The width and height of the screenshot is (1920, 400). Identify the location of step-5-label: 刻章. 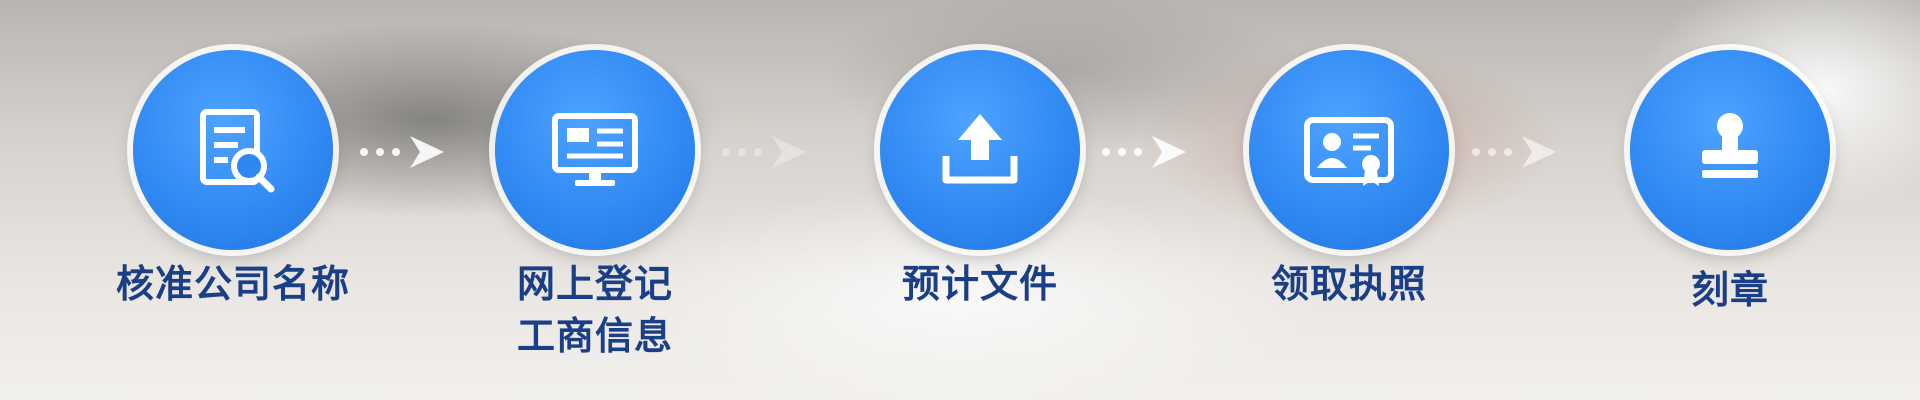
(1730, 290).